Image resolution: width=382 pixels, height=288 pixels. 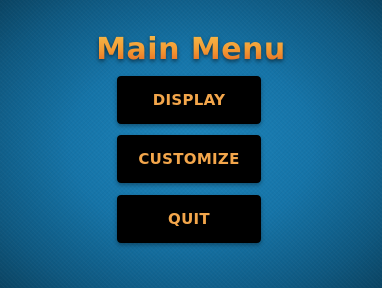 I want to click on quit-button: QUIT, so click(x=189, y=219).